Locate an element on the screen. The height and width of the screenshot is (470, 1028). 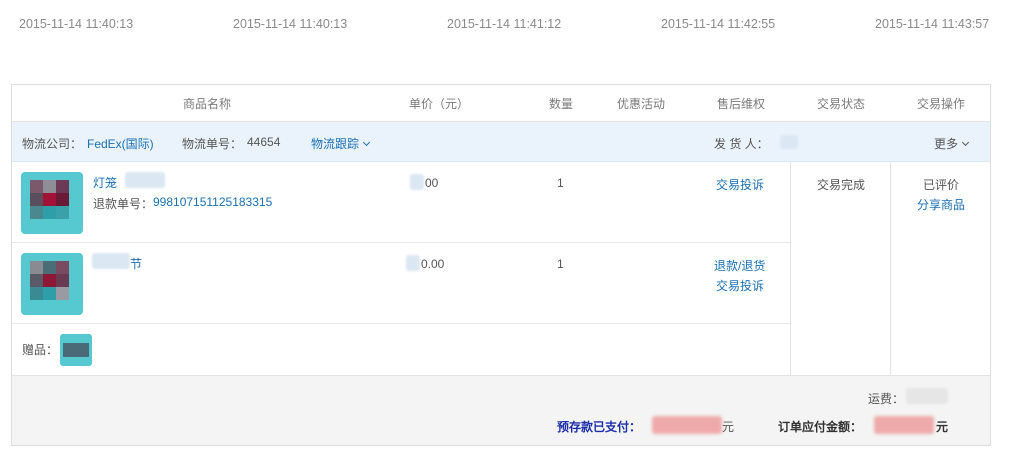
header-price: 单价（元） is located at coordinates (439, 104).